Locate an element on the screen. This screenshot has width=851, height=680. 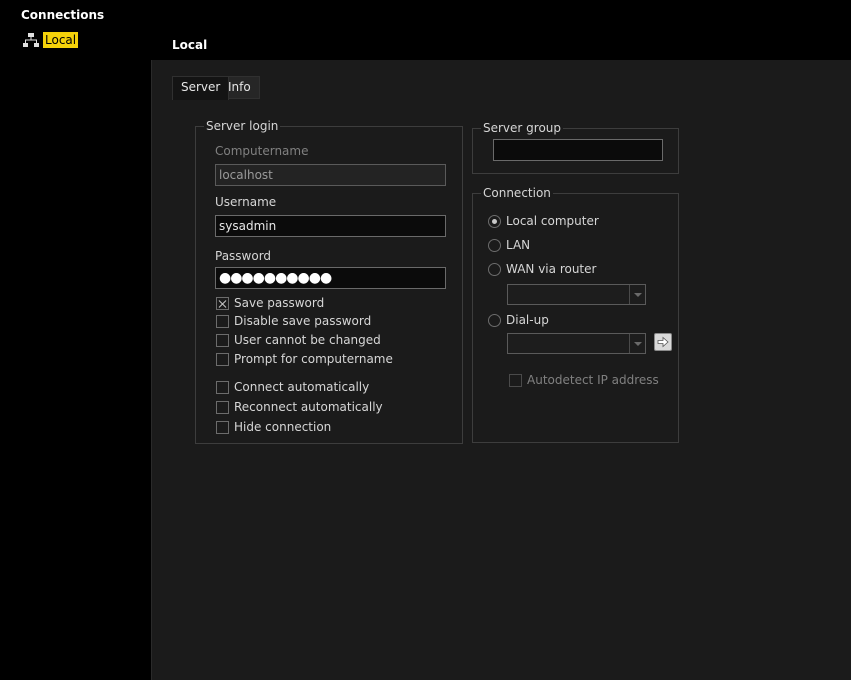
tree-item-label: Local is located at coordinates (61, 39).